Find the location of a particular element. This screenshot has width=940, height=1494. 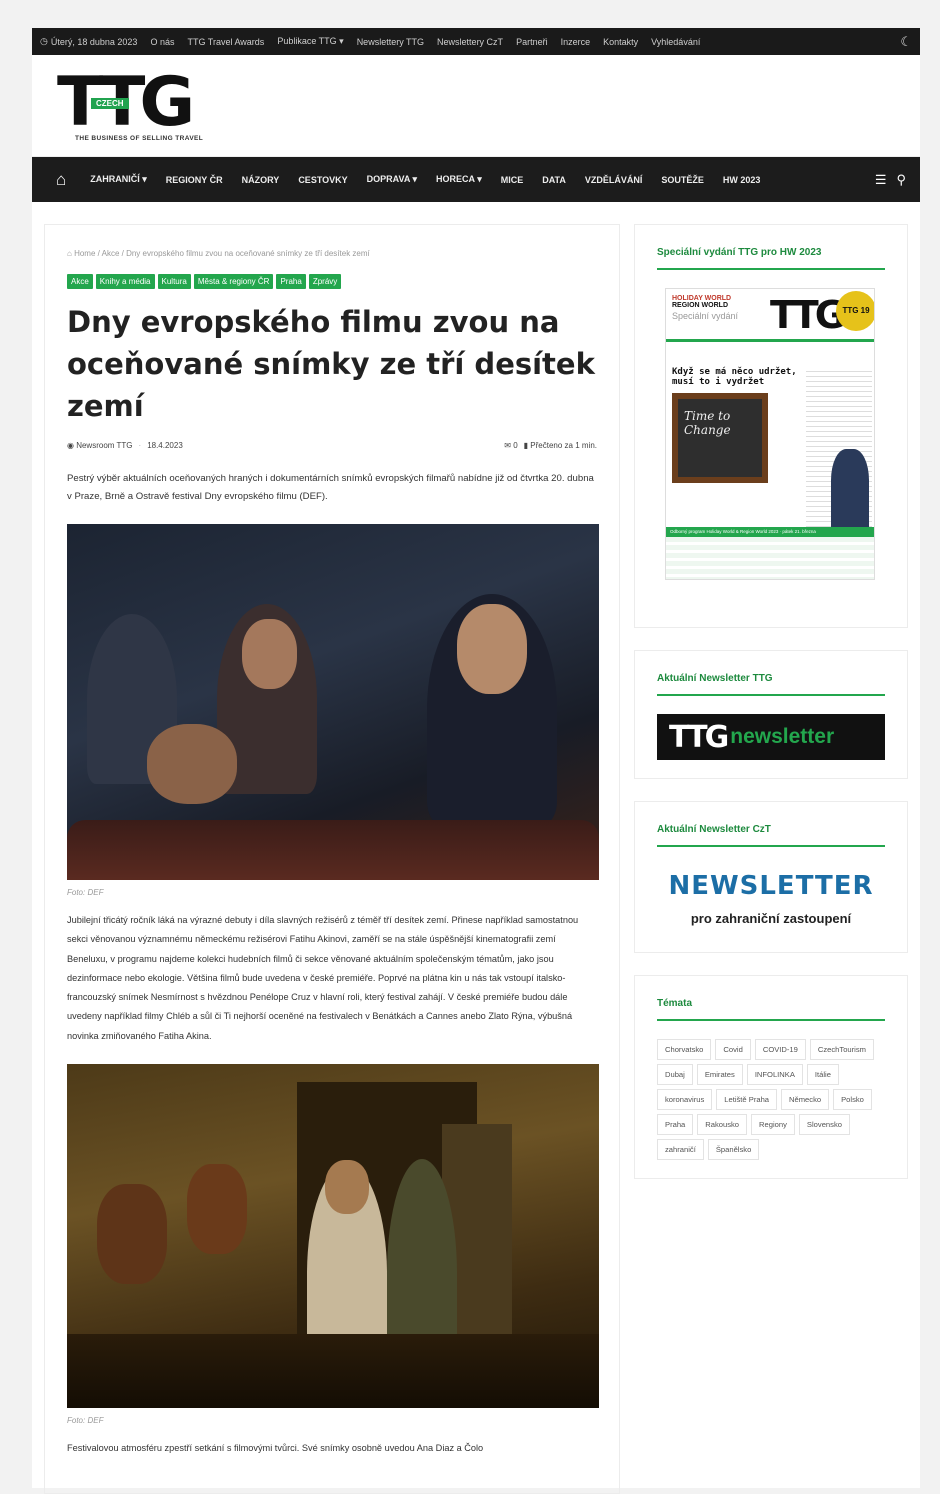

logo-badge: CZECH is located at coordinates (110, 103).